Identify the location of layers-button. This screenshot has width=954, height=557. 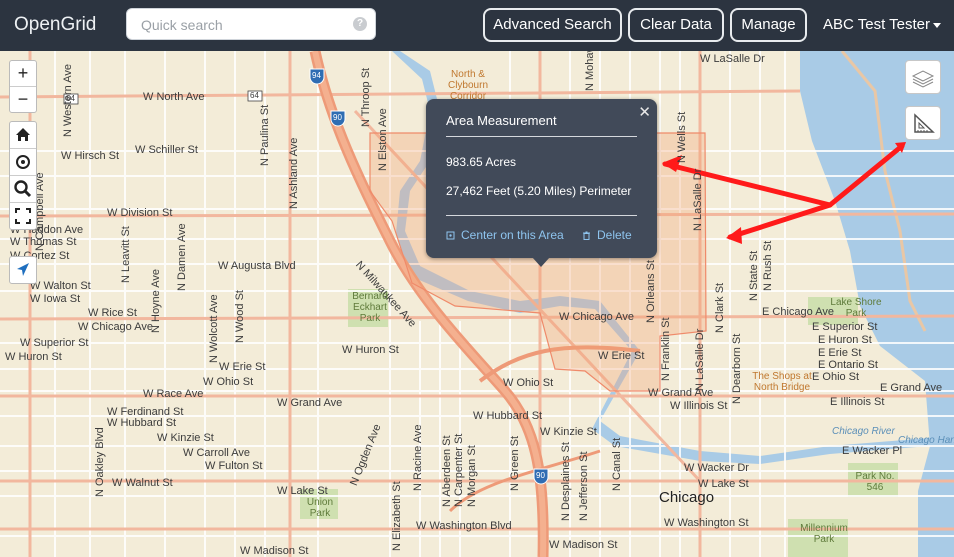
(923, 77).